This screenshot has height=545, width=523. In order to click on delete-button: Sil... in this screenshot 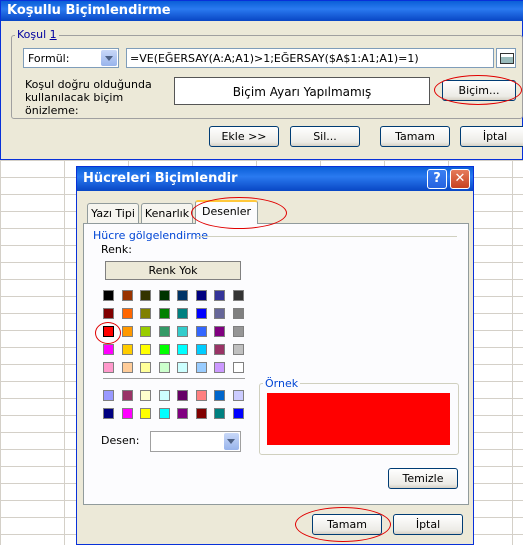, I will do `click(325, 136)`.